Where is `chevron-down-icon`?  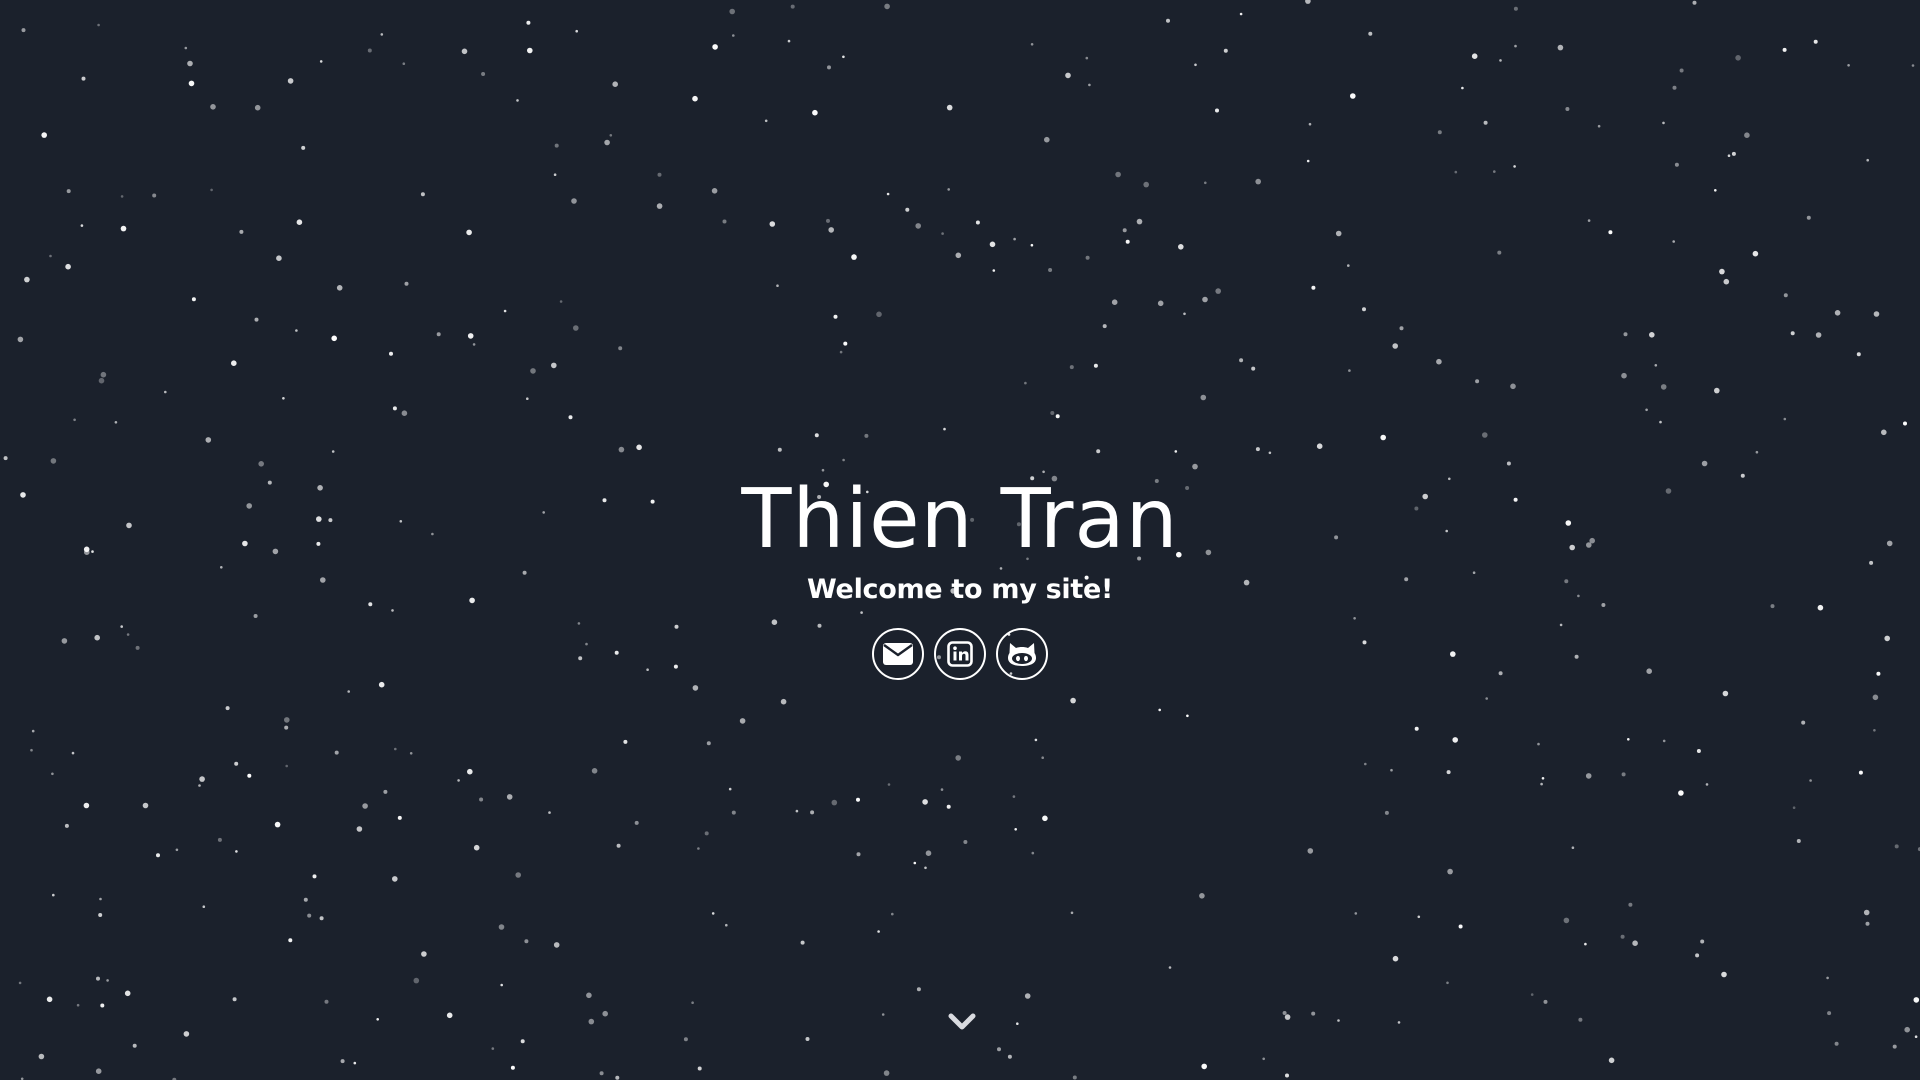 chevron-down-icon is located at coordinates (962, 1024).